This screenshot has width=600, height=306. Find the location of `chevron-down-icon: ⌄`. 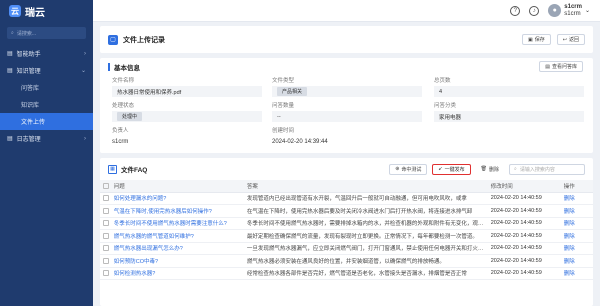

chevron-down-icon: ⌄ is located at coordinates (587, 11).